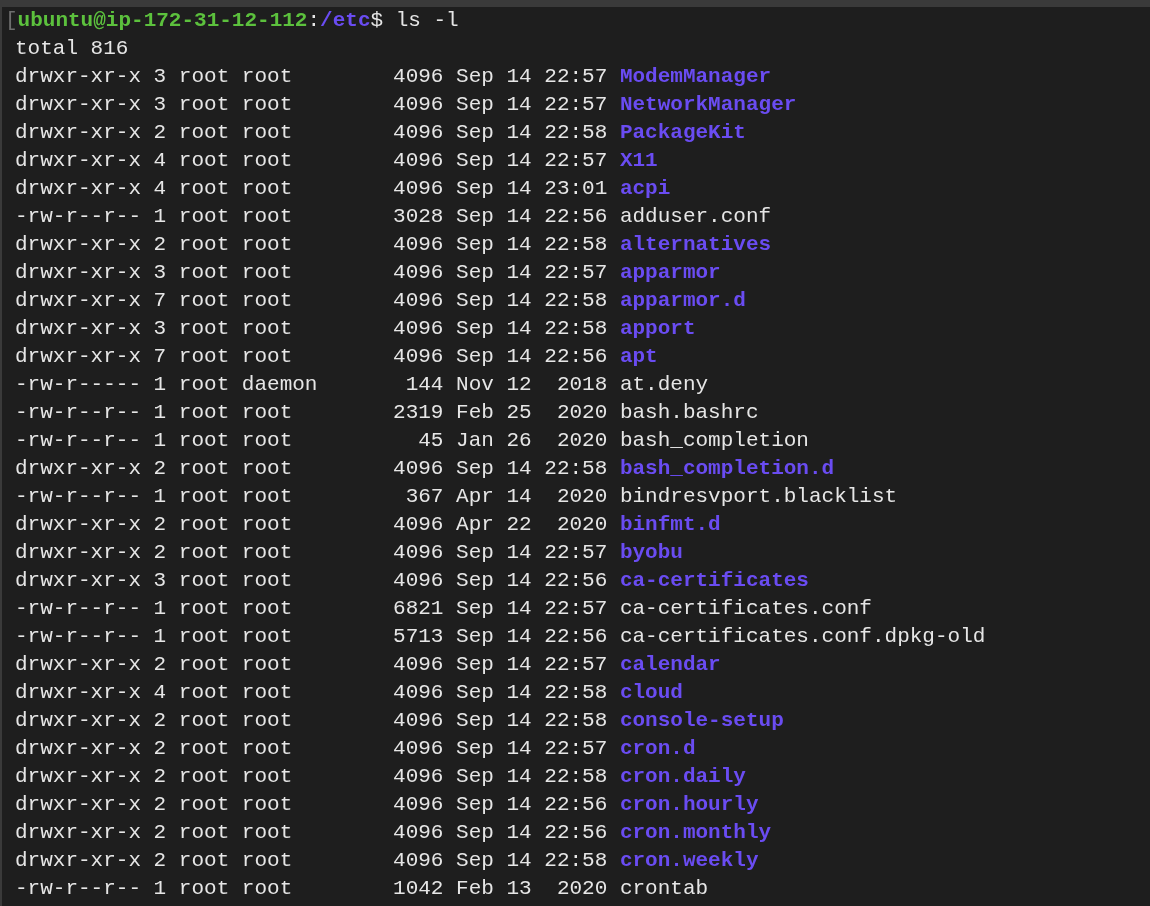 This screenshot has height=906, width=1150. Describe the element at coordinates (414, 21) in the screenshot. I see `command-text: $ ls -l` at that location.